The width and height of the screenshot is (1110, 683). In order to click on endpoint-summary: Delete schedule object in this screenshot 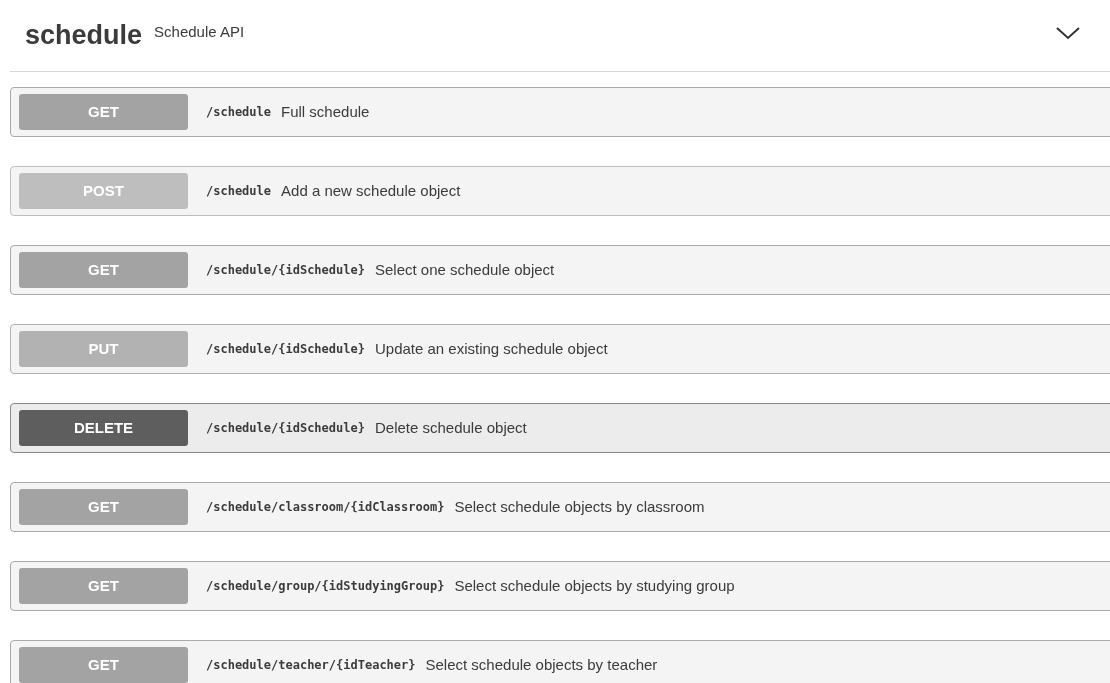, I will do `click(450, 427)`.